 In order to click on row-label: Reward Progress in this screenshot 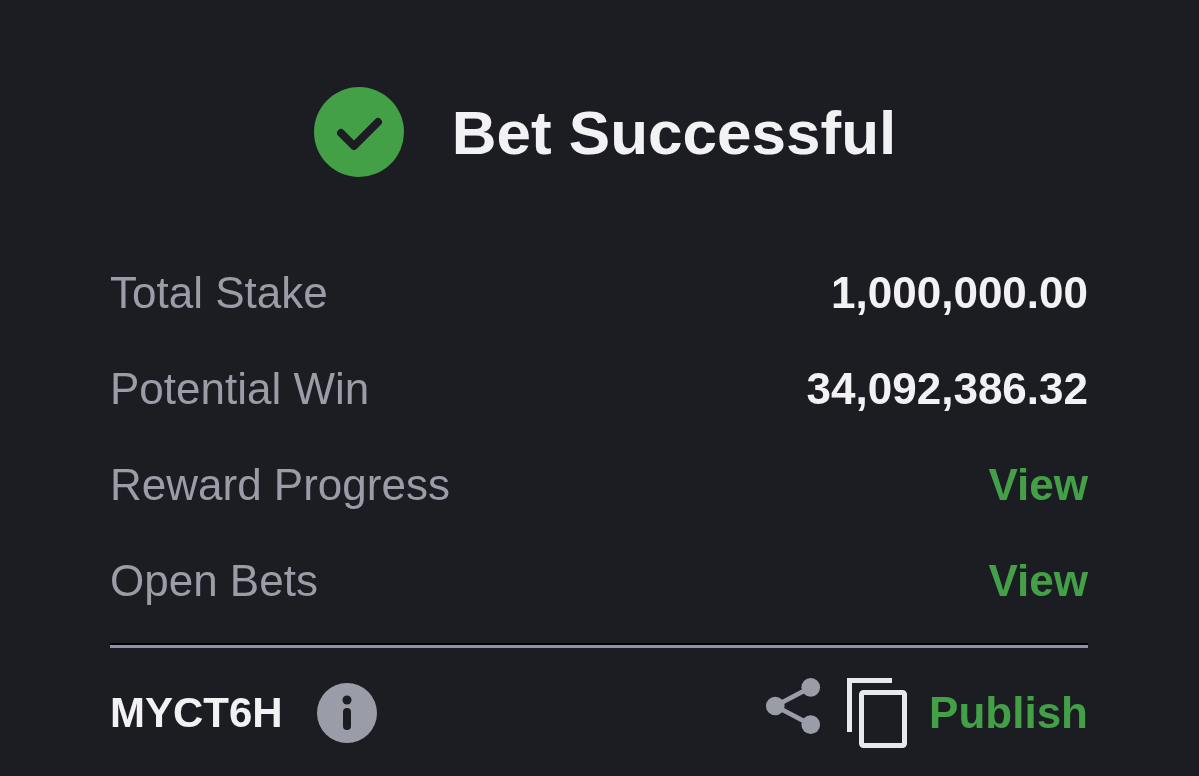, I will do `click(280, 485)`.